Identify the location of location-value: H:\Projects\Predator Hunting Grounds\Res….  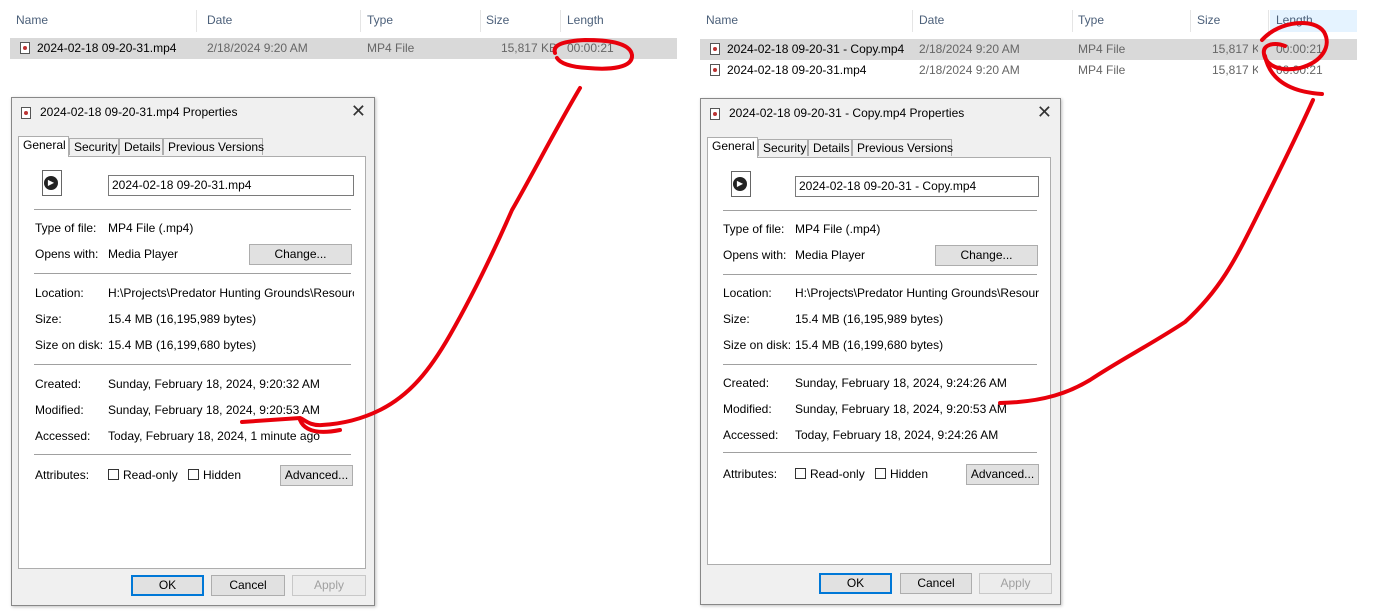
(917, 293).